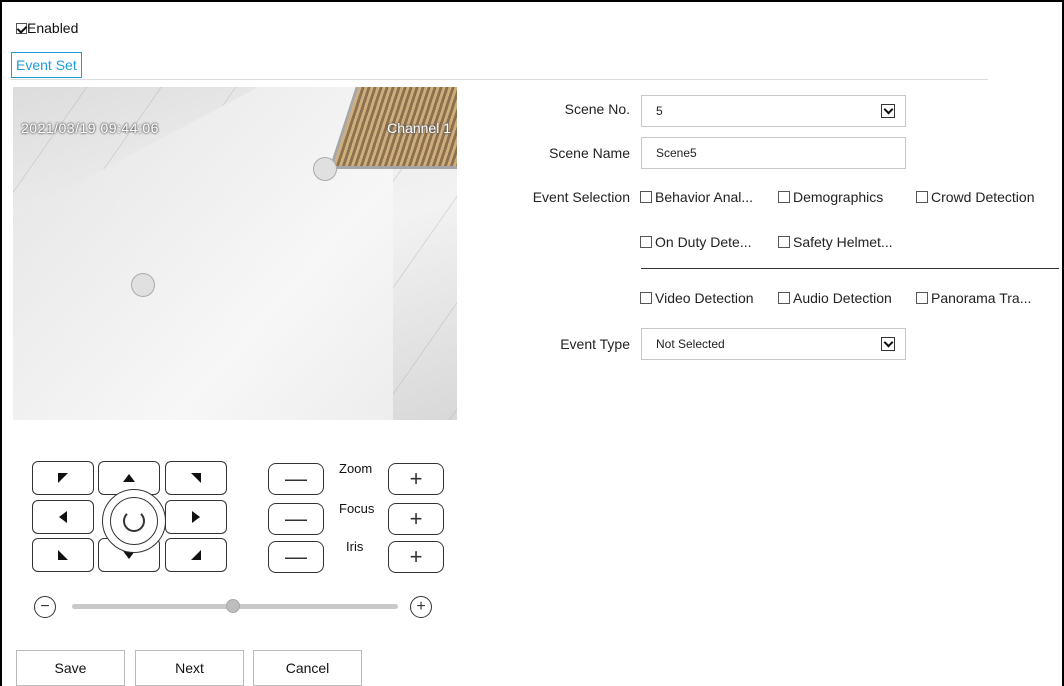  What do you see at coordinates (21, 28) in the screenshot?
I see `enabled-check-icon` at bounding box center [21, 28].